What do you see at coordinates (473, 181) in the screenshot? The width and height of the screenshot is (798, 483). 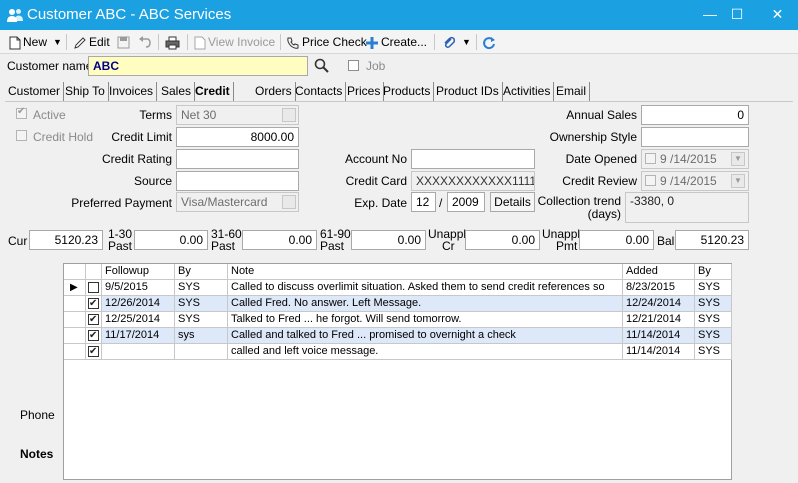 I see `credit-card-input: XXXXXXXXXXXX1111` at bounding box center [473, 181].